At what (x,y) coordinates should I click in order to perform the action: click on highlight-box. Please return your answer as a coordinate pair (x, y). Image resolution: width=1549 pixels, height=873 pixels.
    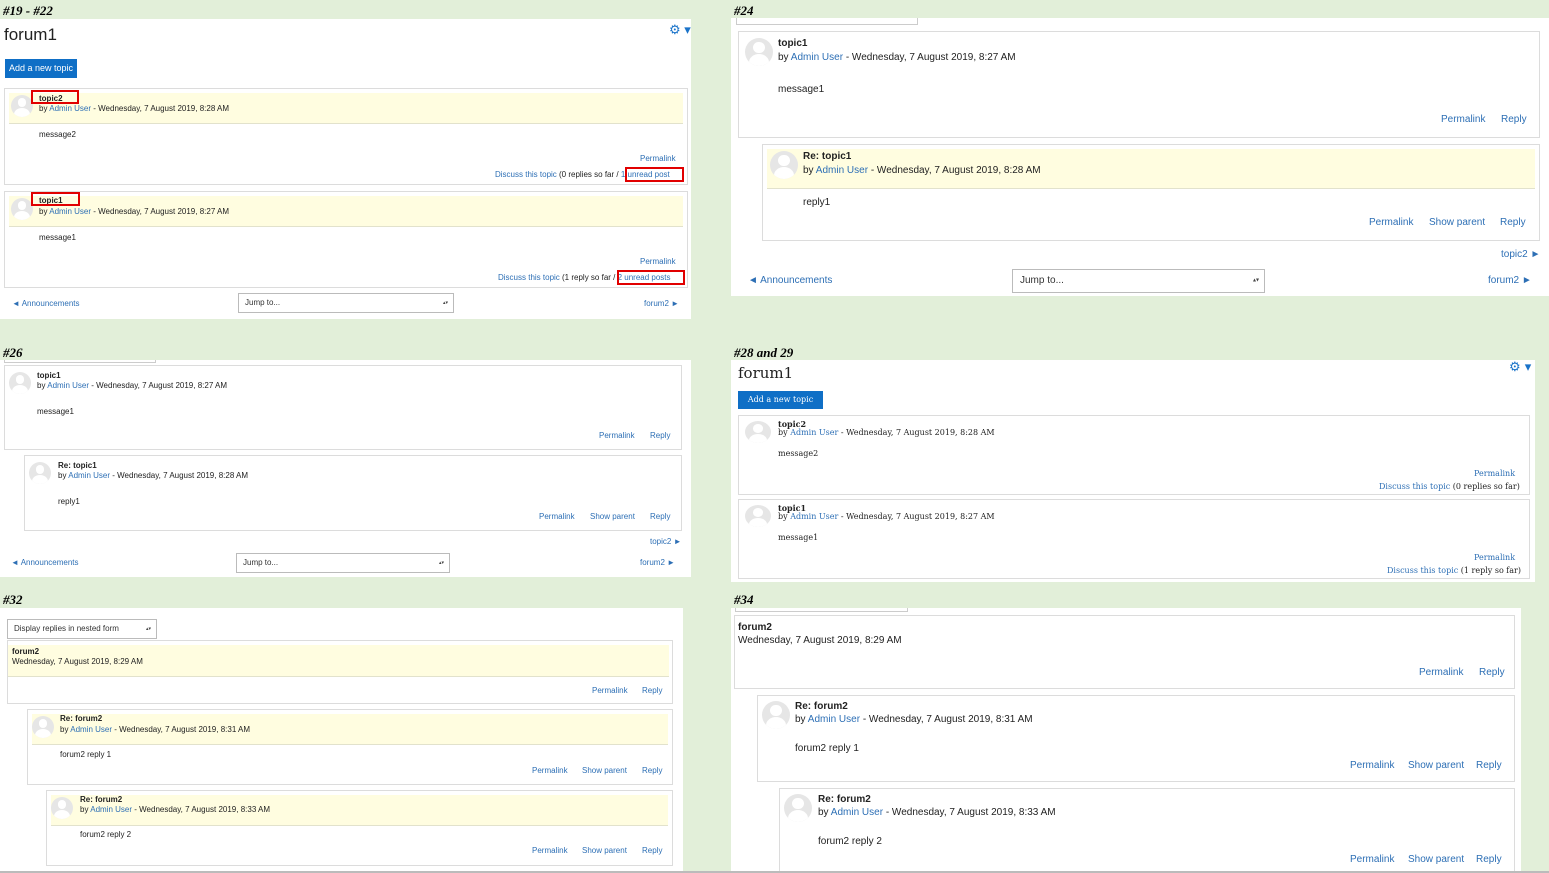
    Looking at the image, I should click on (651, 277).